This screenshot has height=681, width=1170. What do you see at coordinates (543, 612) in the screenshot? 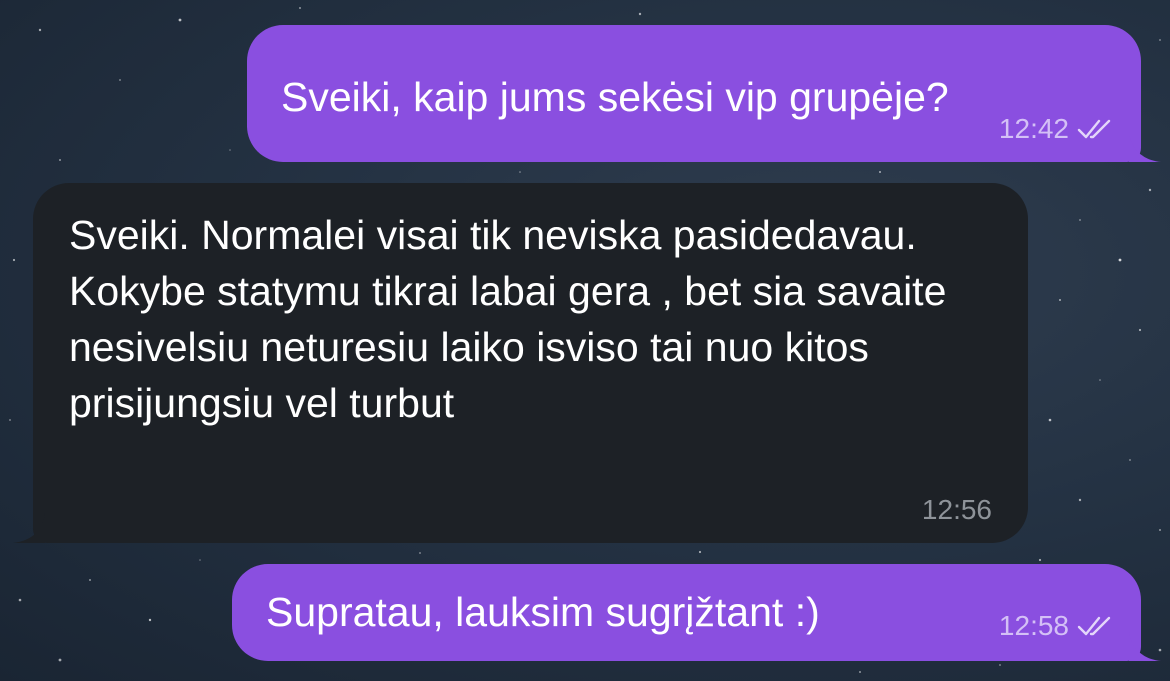
I see `message-text: Supratau, lauksim sugrįžtant :)` at bounding box center [543, 612].